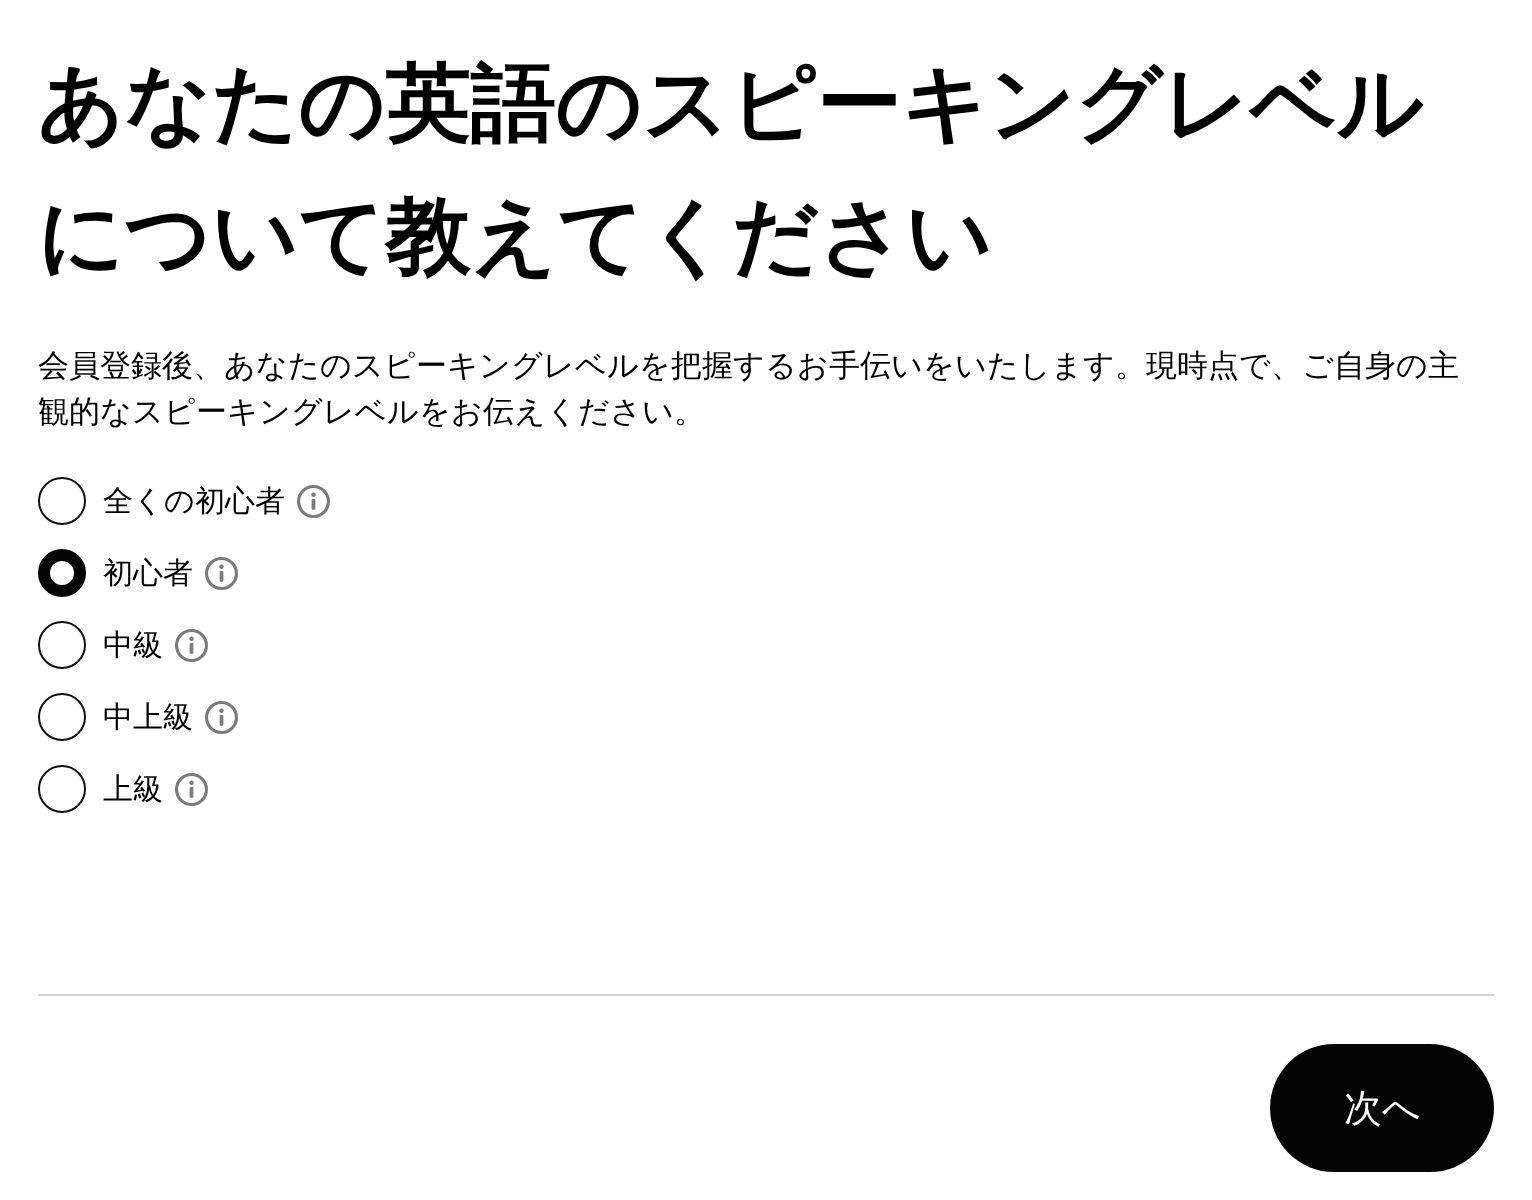  Describe the element at coordinates (749, 388) in the screenshot. I see `description-text: 会員登録後、あなたのスピーキングレベルを把握するお手伝いをいたします。現時点で、ご自身の主観的なスピーキングレベルをお伝えください。` at that location.